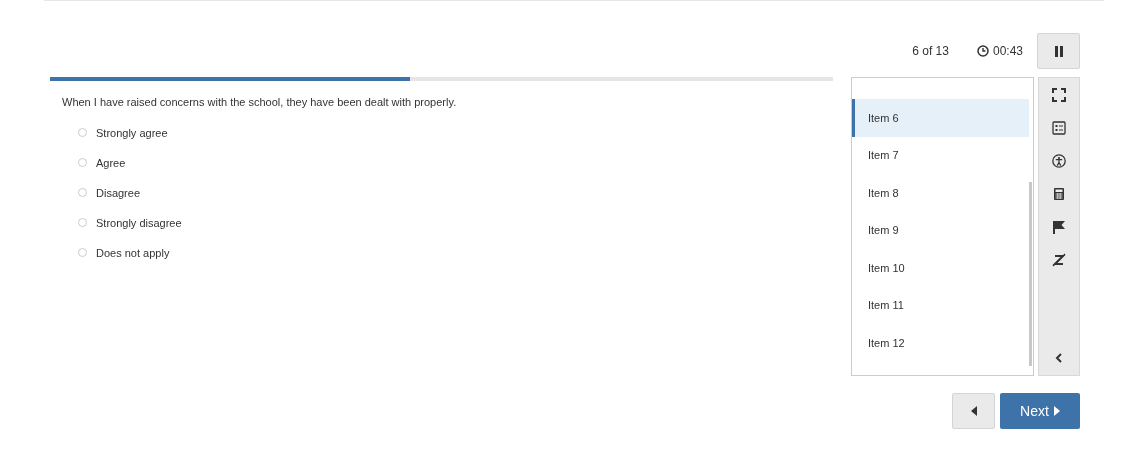  I want to click on fullscreen-icon, so click(1059, 95).